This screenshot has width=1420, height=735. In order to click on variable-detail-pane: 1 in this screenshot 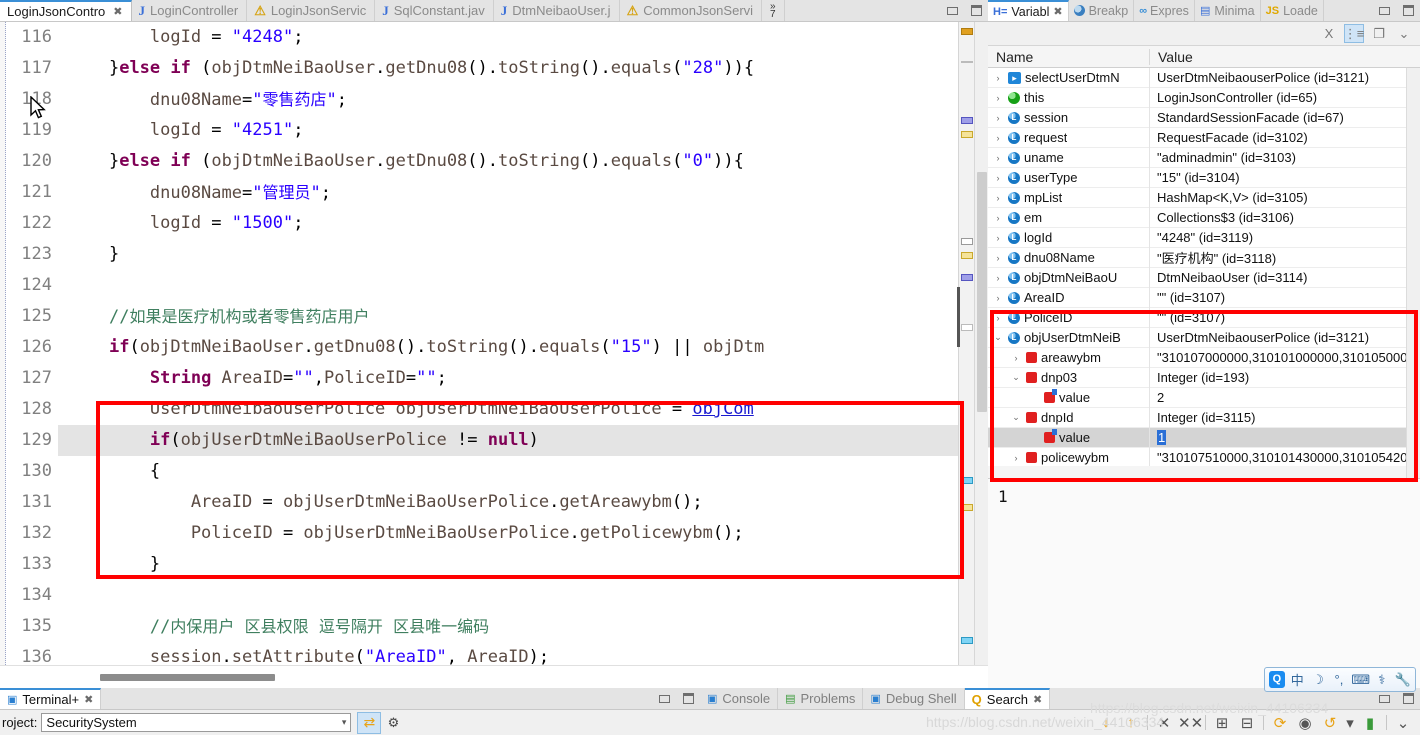, I will do `click(1204, 583)`.